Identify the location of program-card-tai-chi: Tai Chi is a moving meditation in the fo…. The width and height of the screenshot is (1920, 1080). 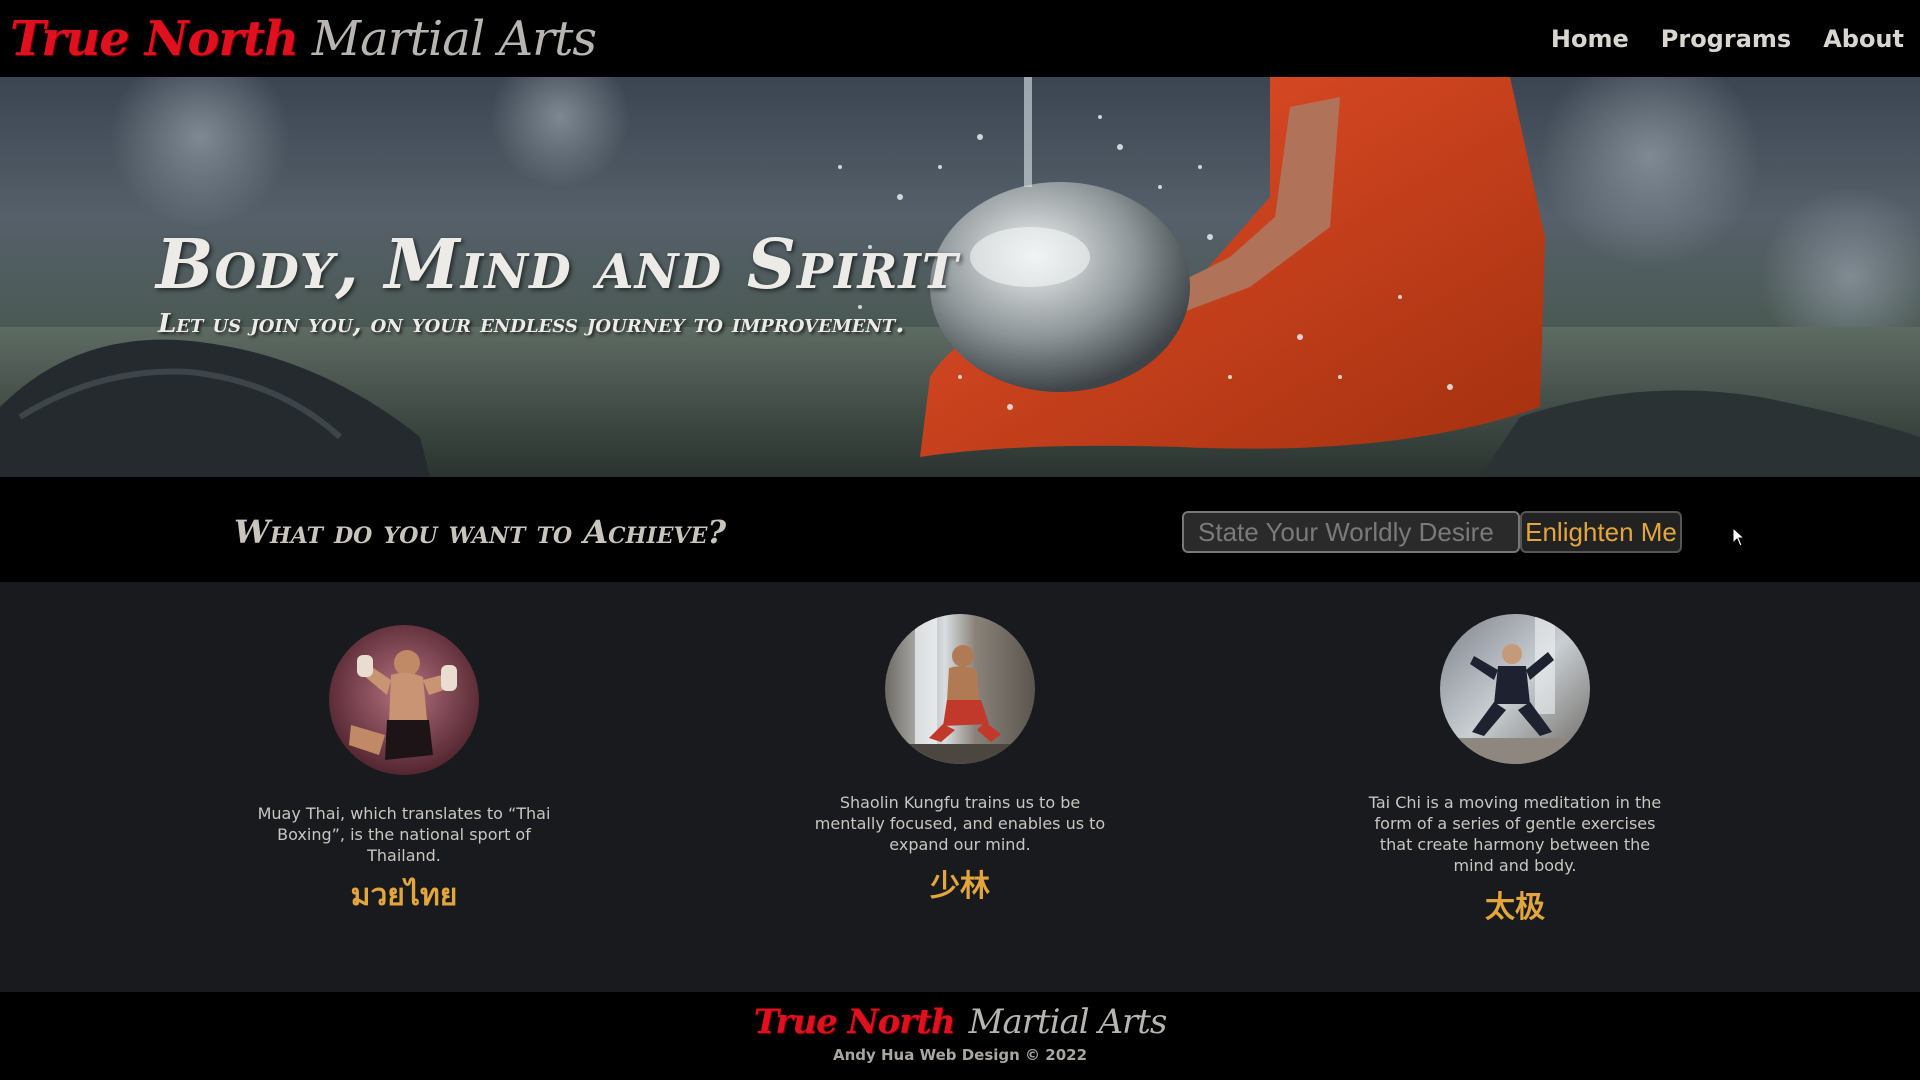
(1515, 770).